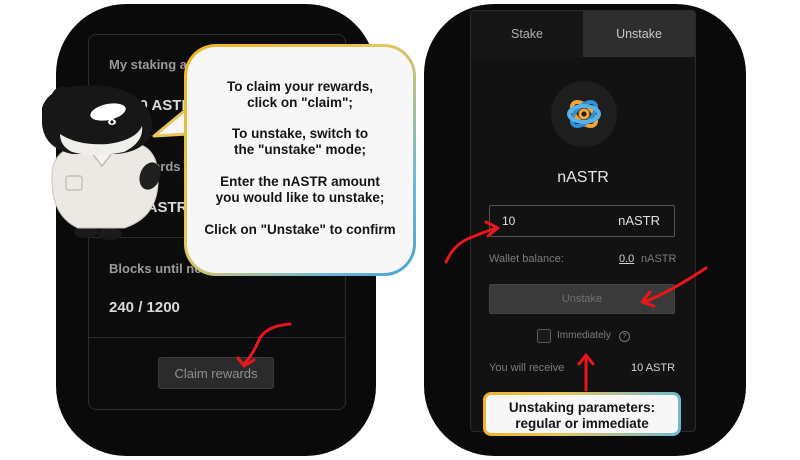  What do you see at coordinates (300, 149) in the screenshot?
I see `bubble-line: the "unstake" mode;` at bounding box center [300, 149].